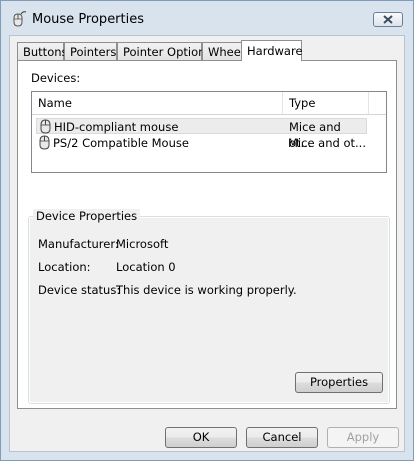  I want to click on location-value: Location 0, so click(146, 267).